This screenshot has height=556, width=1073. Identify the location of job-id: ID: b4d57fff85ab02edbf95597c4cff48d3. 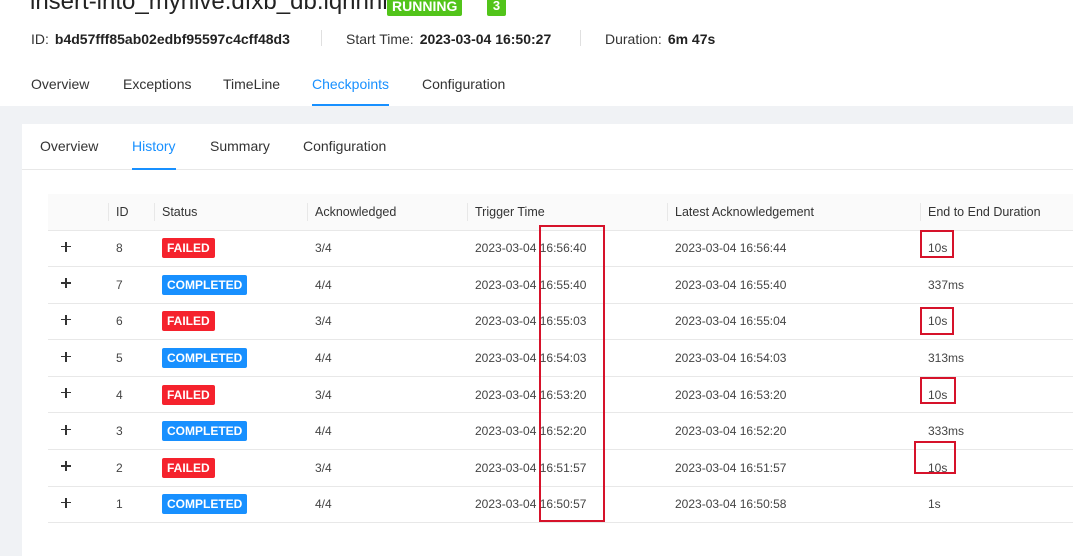
(160, 39).